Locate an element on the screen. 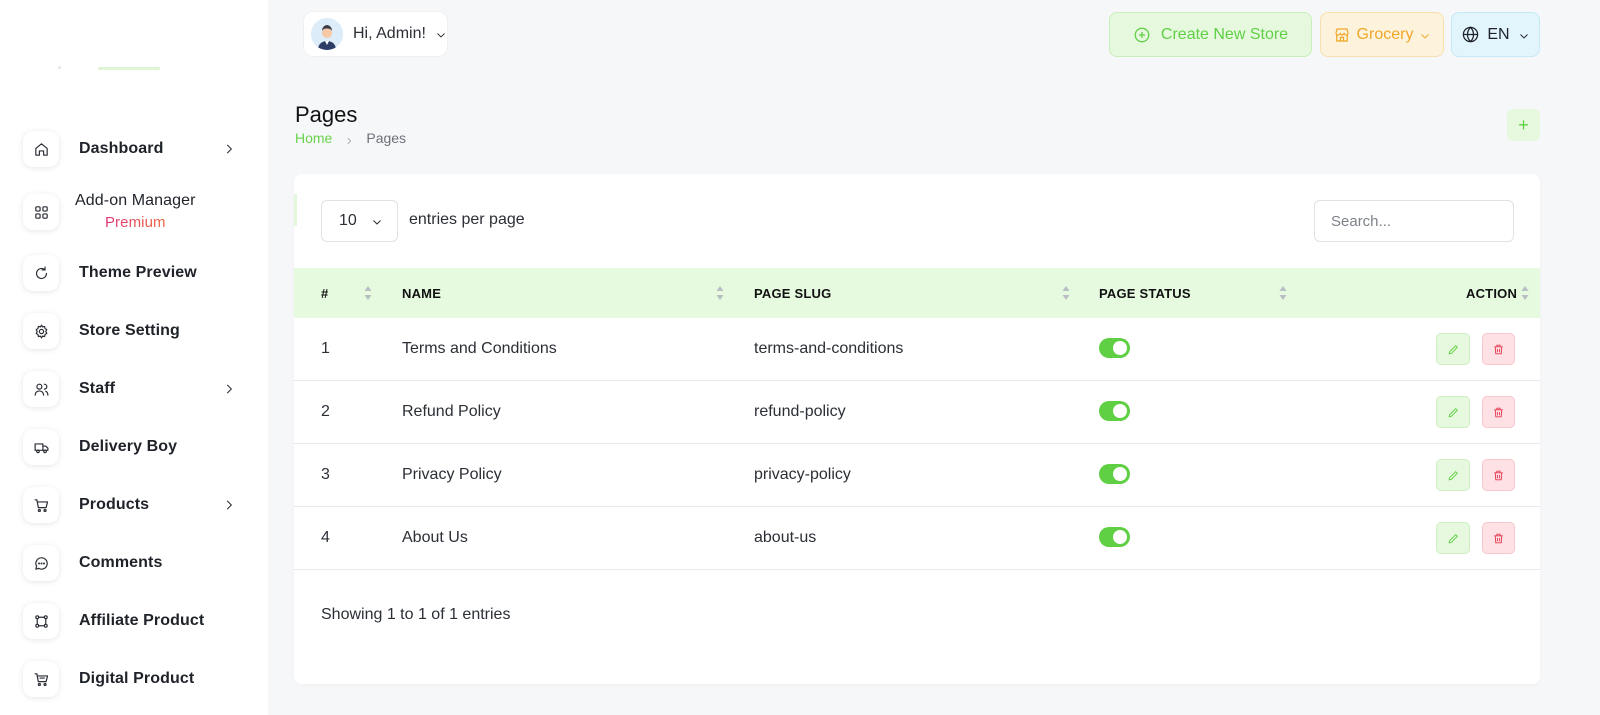 The image size is (1600, 715). row-number: 1 is located at coordinates (325, 348).